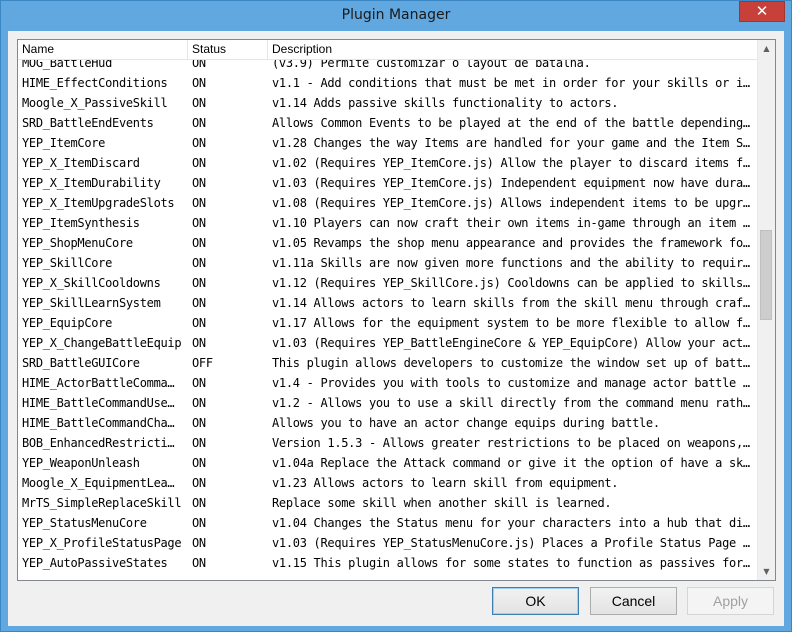 The image size is (792, 632). Describe the element at coordinates (535, 601) in the screenshot. I see `ok-button: OK` at that location.